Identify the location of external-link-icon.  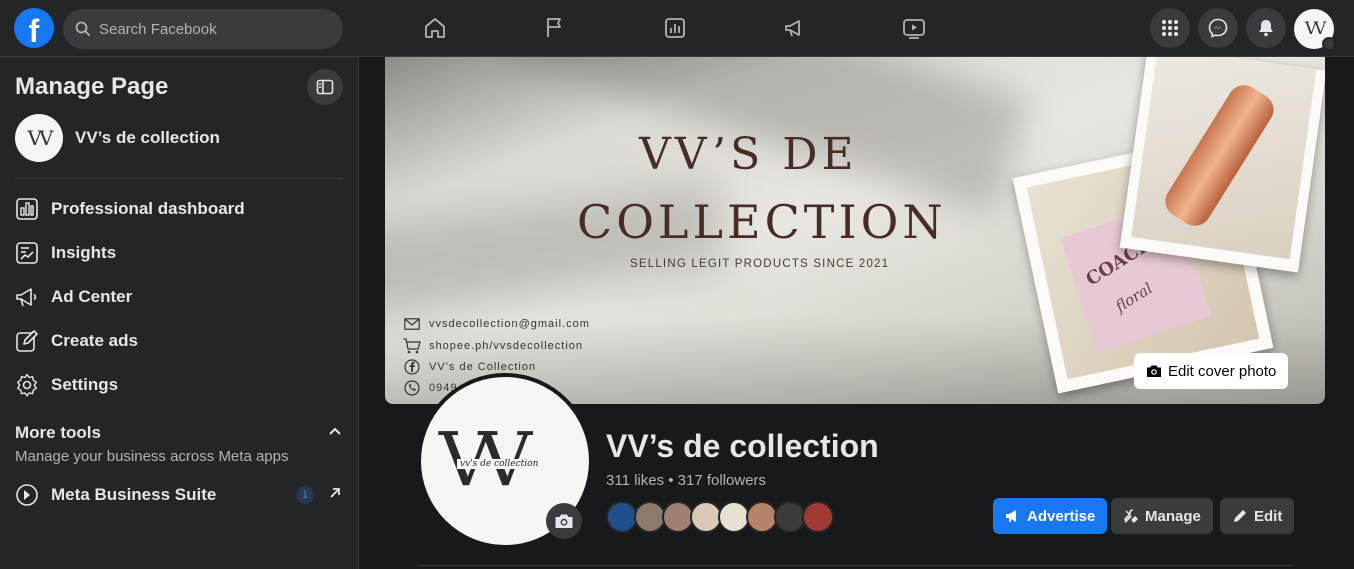
(335, 493).